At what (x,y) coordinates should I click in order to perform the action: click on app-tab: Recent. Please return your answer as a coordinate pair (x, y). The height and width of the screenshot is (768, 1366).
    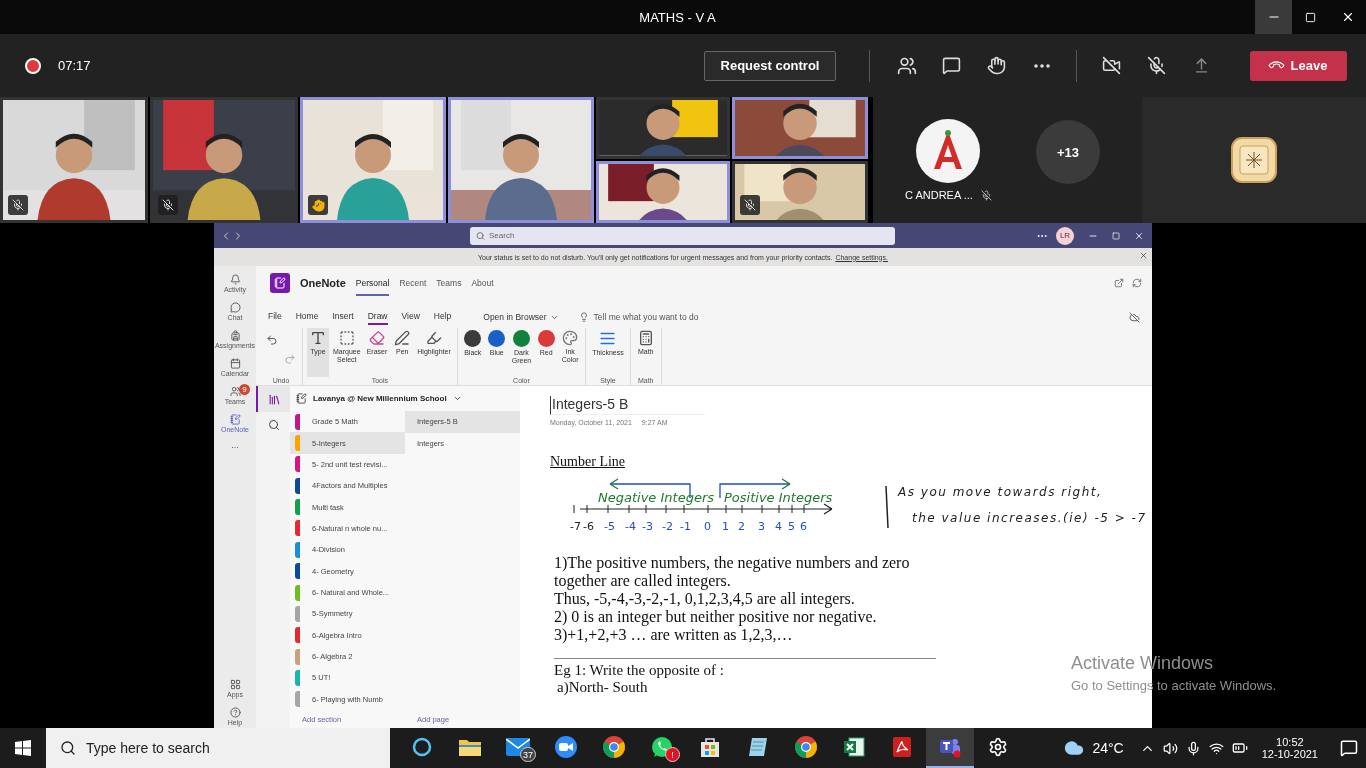
    Looking at the image, I should click on (413, 283).